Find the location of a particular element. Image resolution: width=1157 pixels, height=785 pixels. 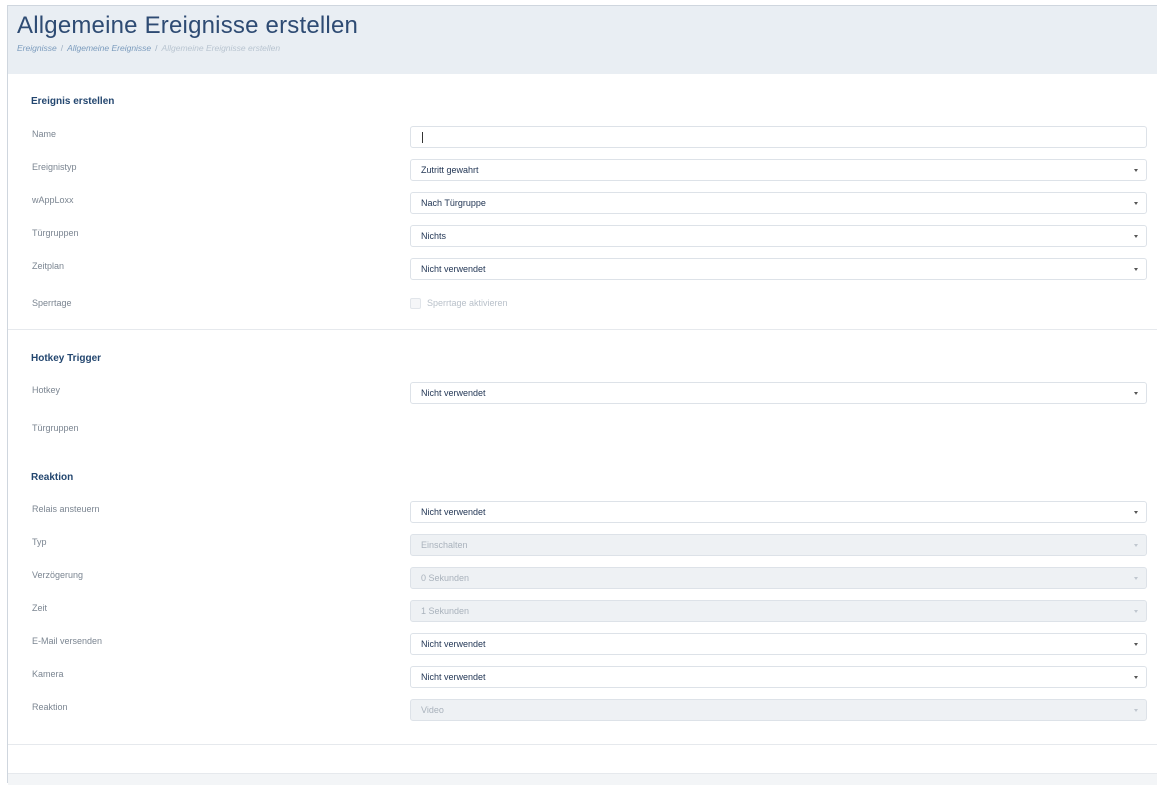

breadcrumb-ereignisse: Ereignisse is located at coordinates (37, 48).